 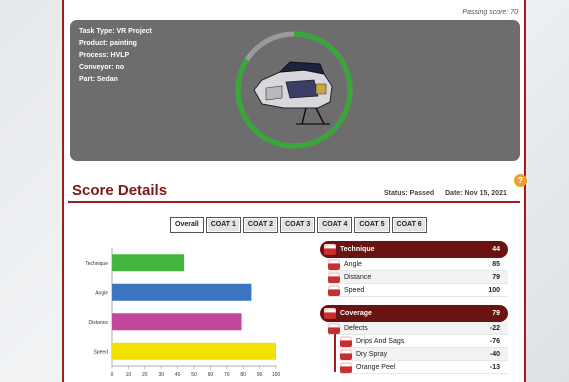 What do you see at coordinates (227, 375) in the screenshot?
I see `x-tick-label: 70` at bounding box center [227, 375].